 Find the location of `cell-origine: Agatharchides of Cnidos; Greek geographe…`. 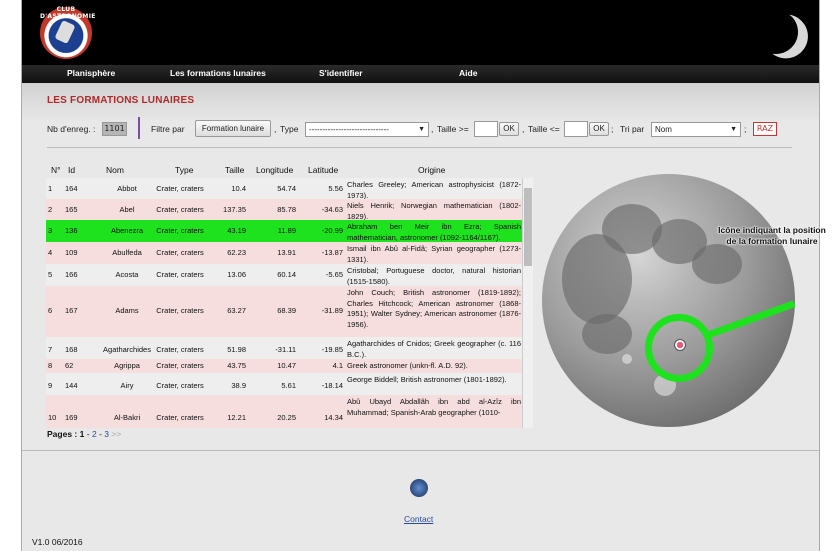

cell-origine: Agatharchides of Cnidos; Greek geographe… is located at coordinates (434, 349).